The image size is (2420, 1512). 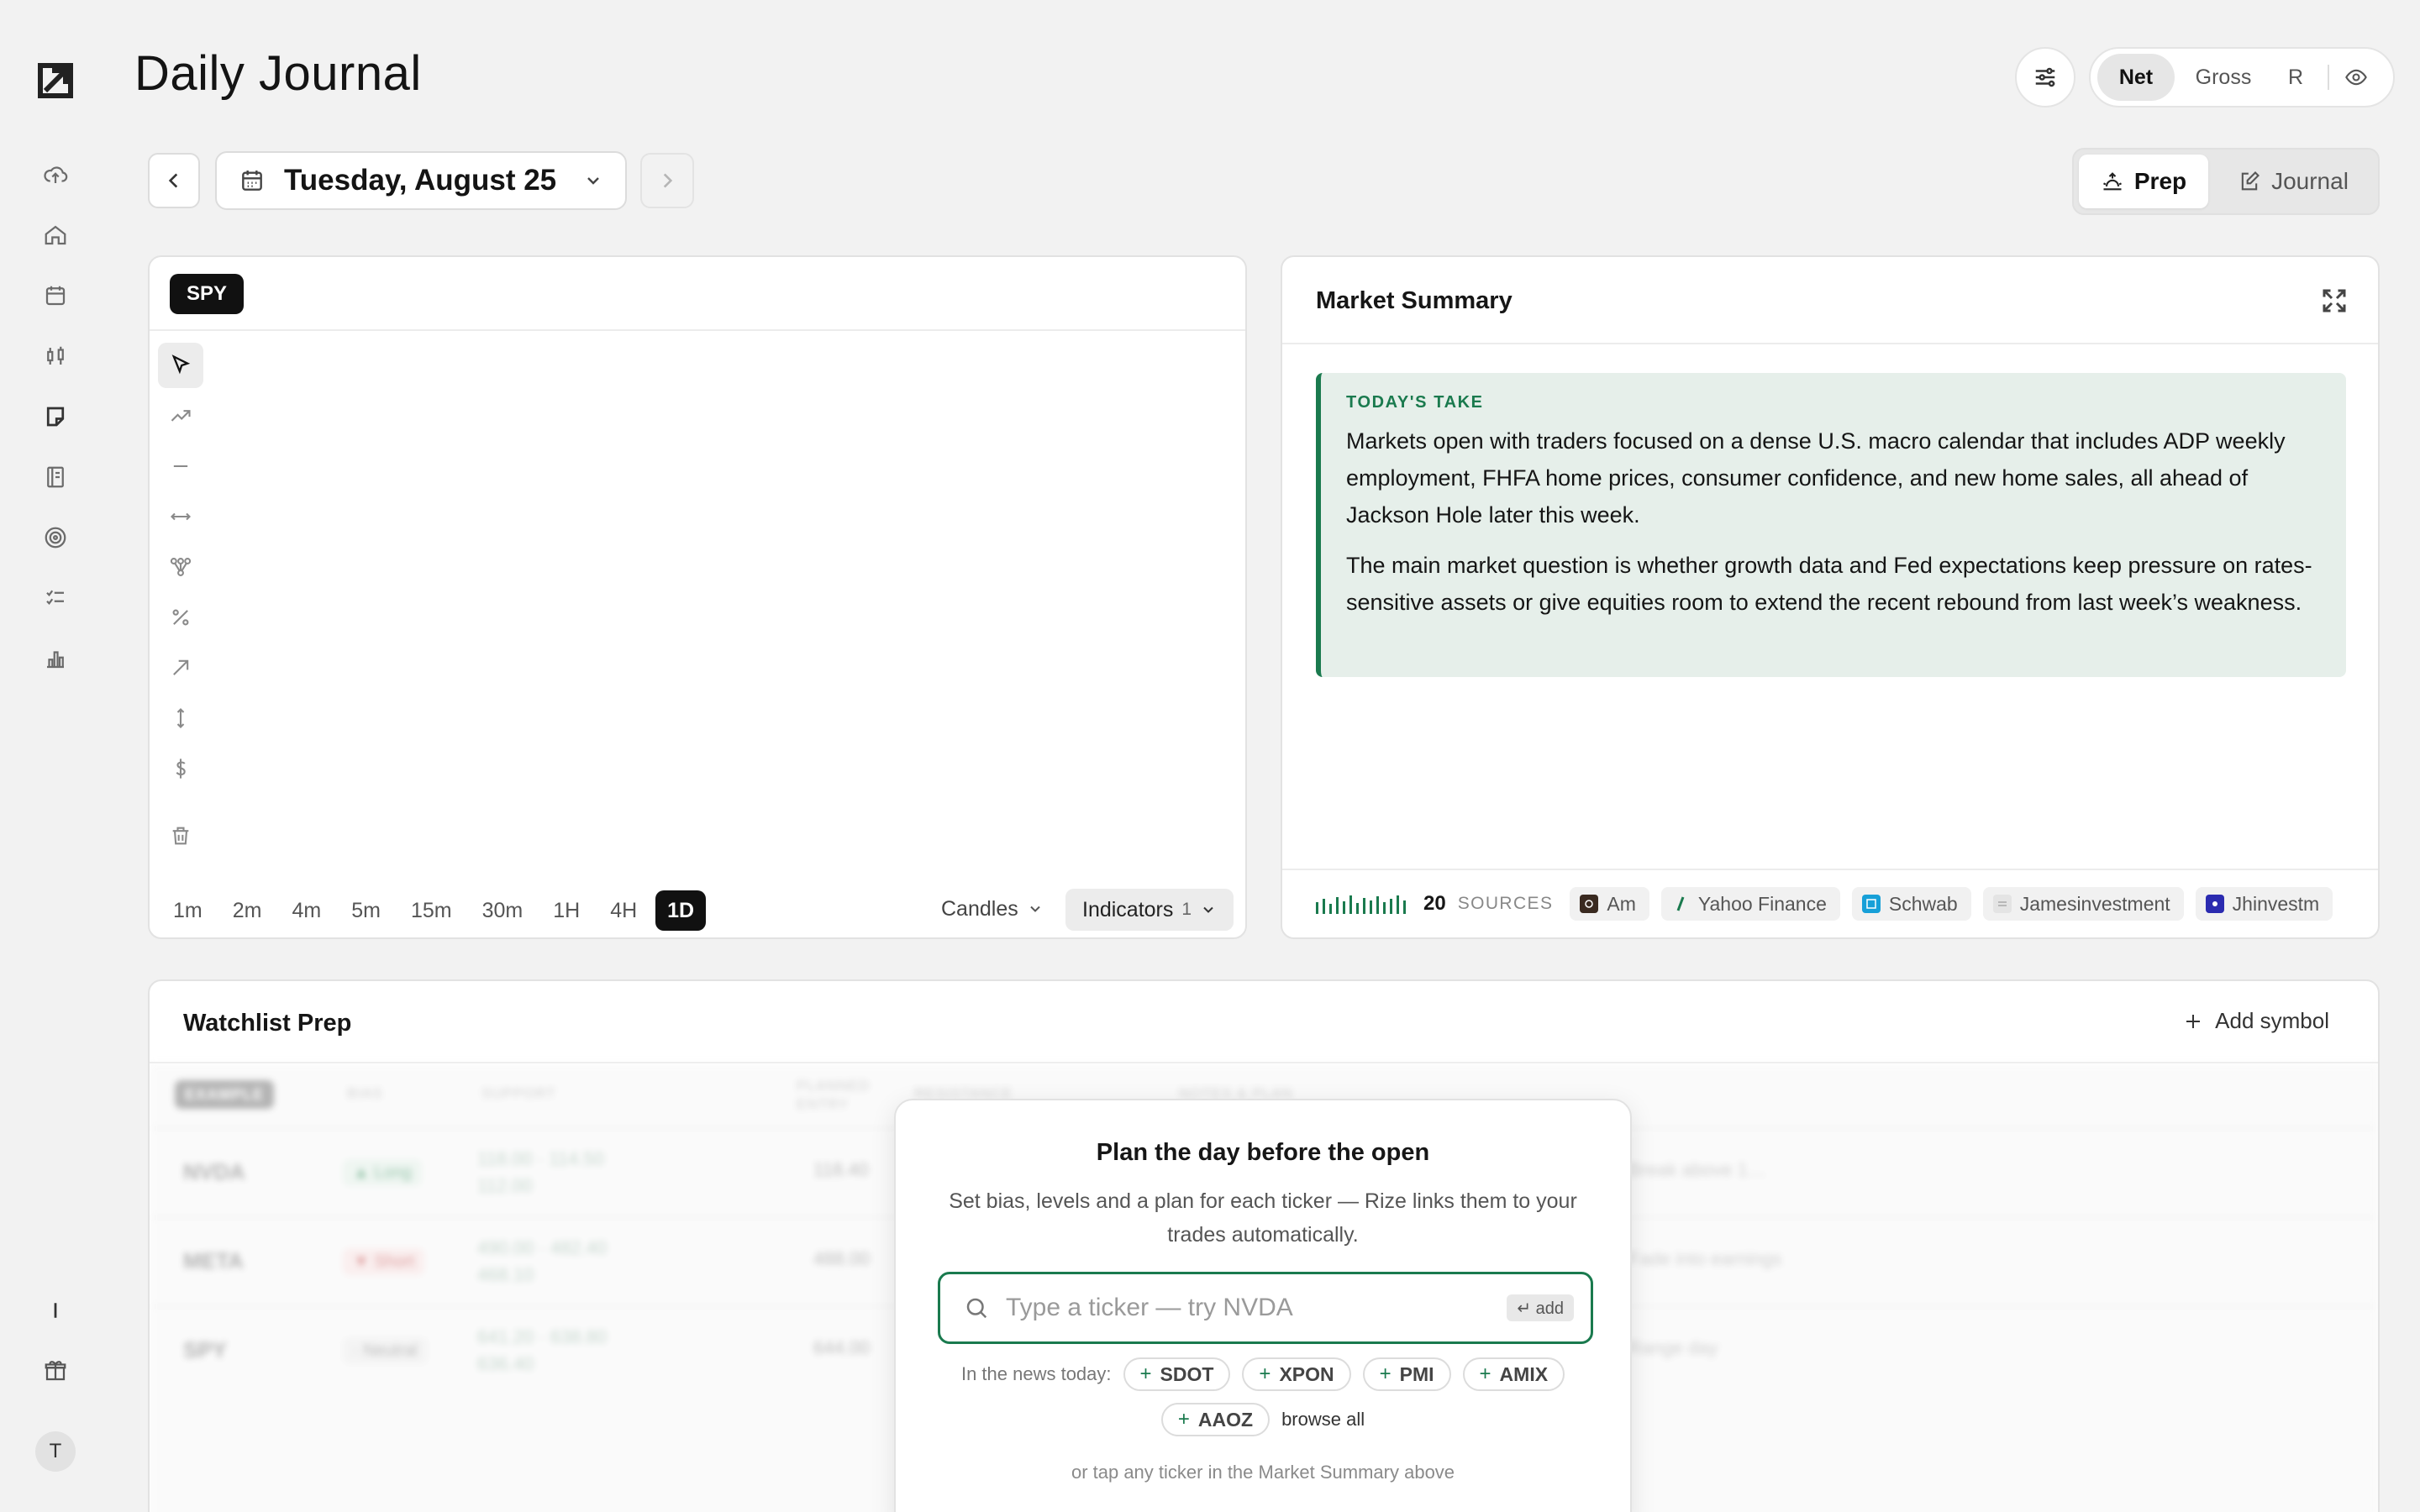 I want to click on range-tool, so click(x=180, y=516).